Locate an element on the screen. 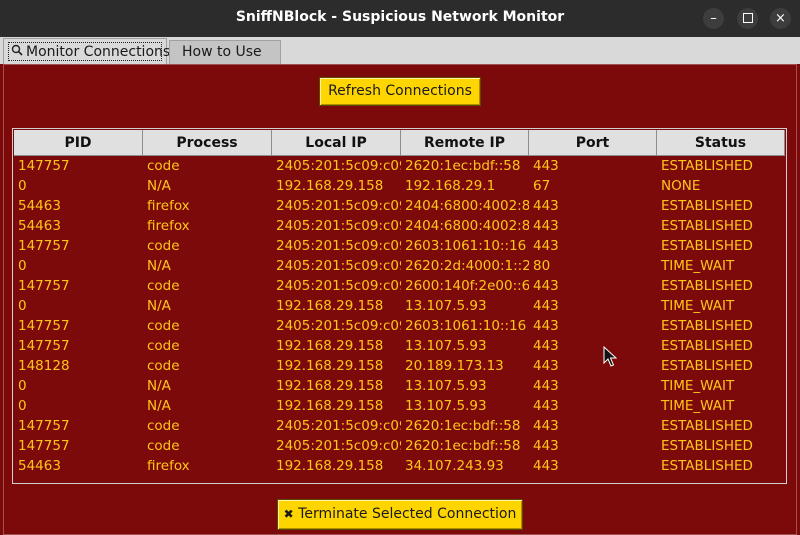 The image size is (800, 535). column-header-pid: PID is located at coordinates (78, 143).